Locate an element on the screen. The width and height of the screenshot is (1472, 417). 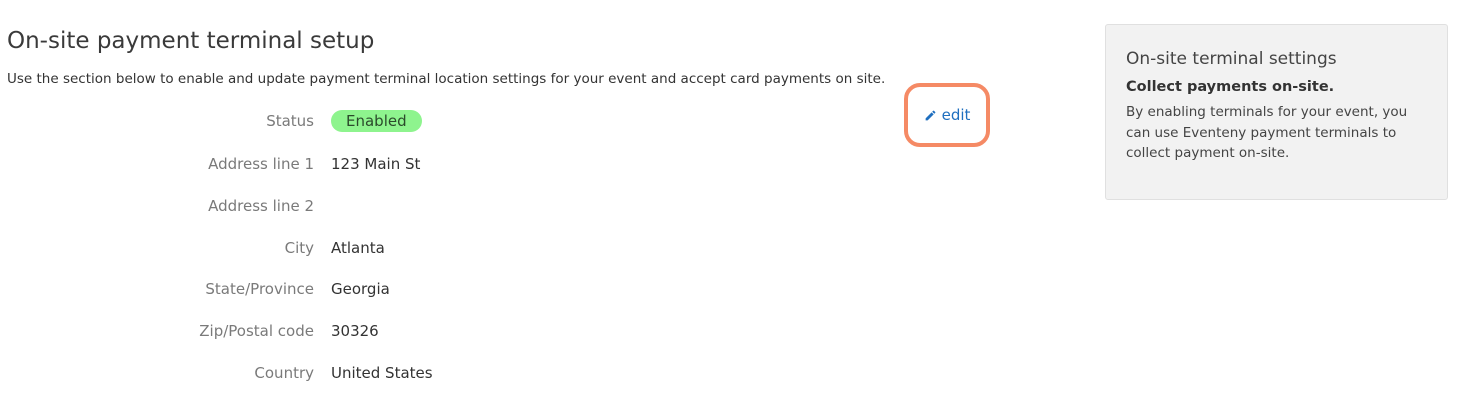
city-row: City Atlanta is located at coordinates (357, 248).